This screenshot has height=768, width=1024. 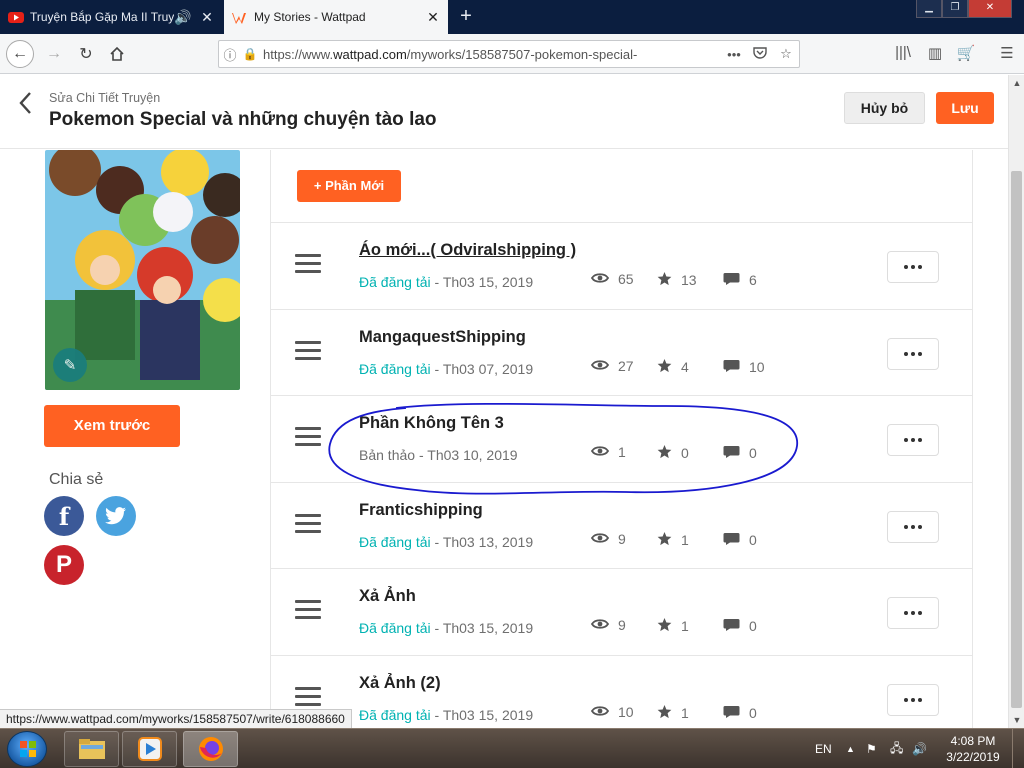 What do you see at coordinates (310, 17) in the screenshot?
I see `tab-title: My Stories - Wattpad` at bounding box center [310, 17].